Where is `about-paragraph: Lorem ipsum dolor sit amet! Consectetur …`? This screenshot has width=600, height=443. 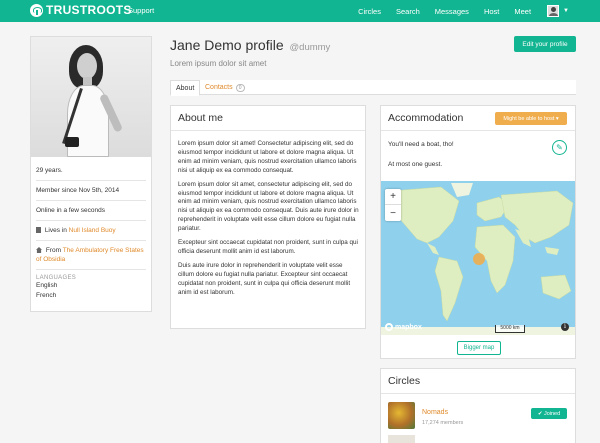 about-paragraph: Lorem ipsum dolor sit amet! Consectetur … is located at coordinates (267, 157).